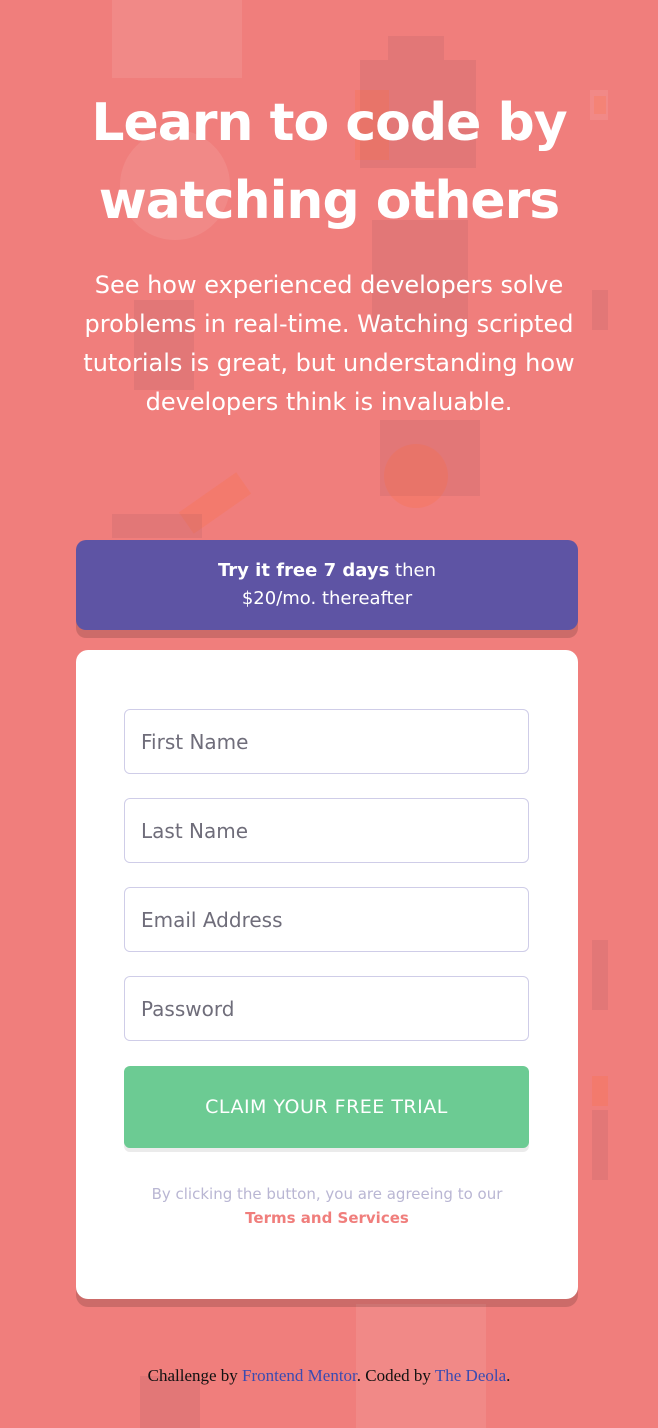 The height and width of the screenshot is (1428, 658). I want to click on page-title: Learn to code by watching others, so click(329, 162).